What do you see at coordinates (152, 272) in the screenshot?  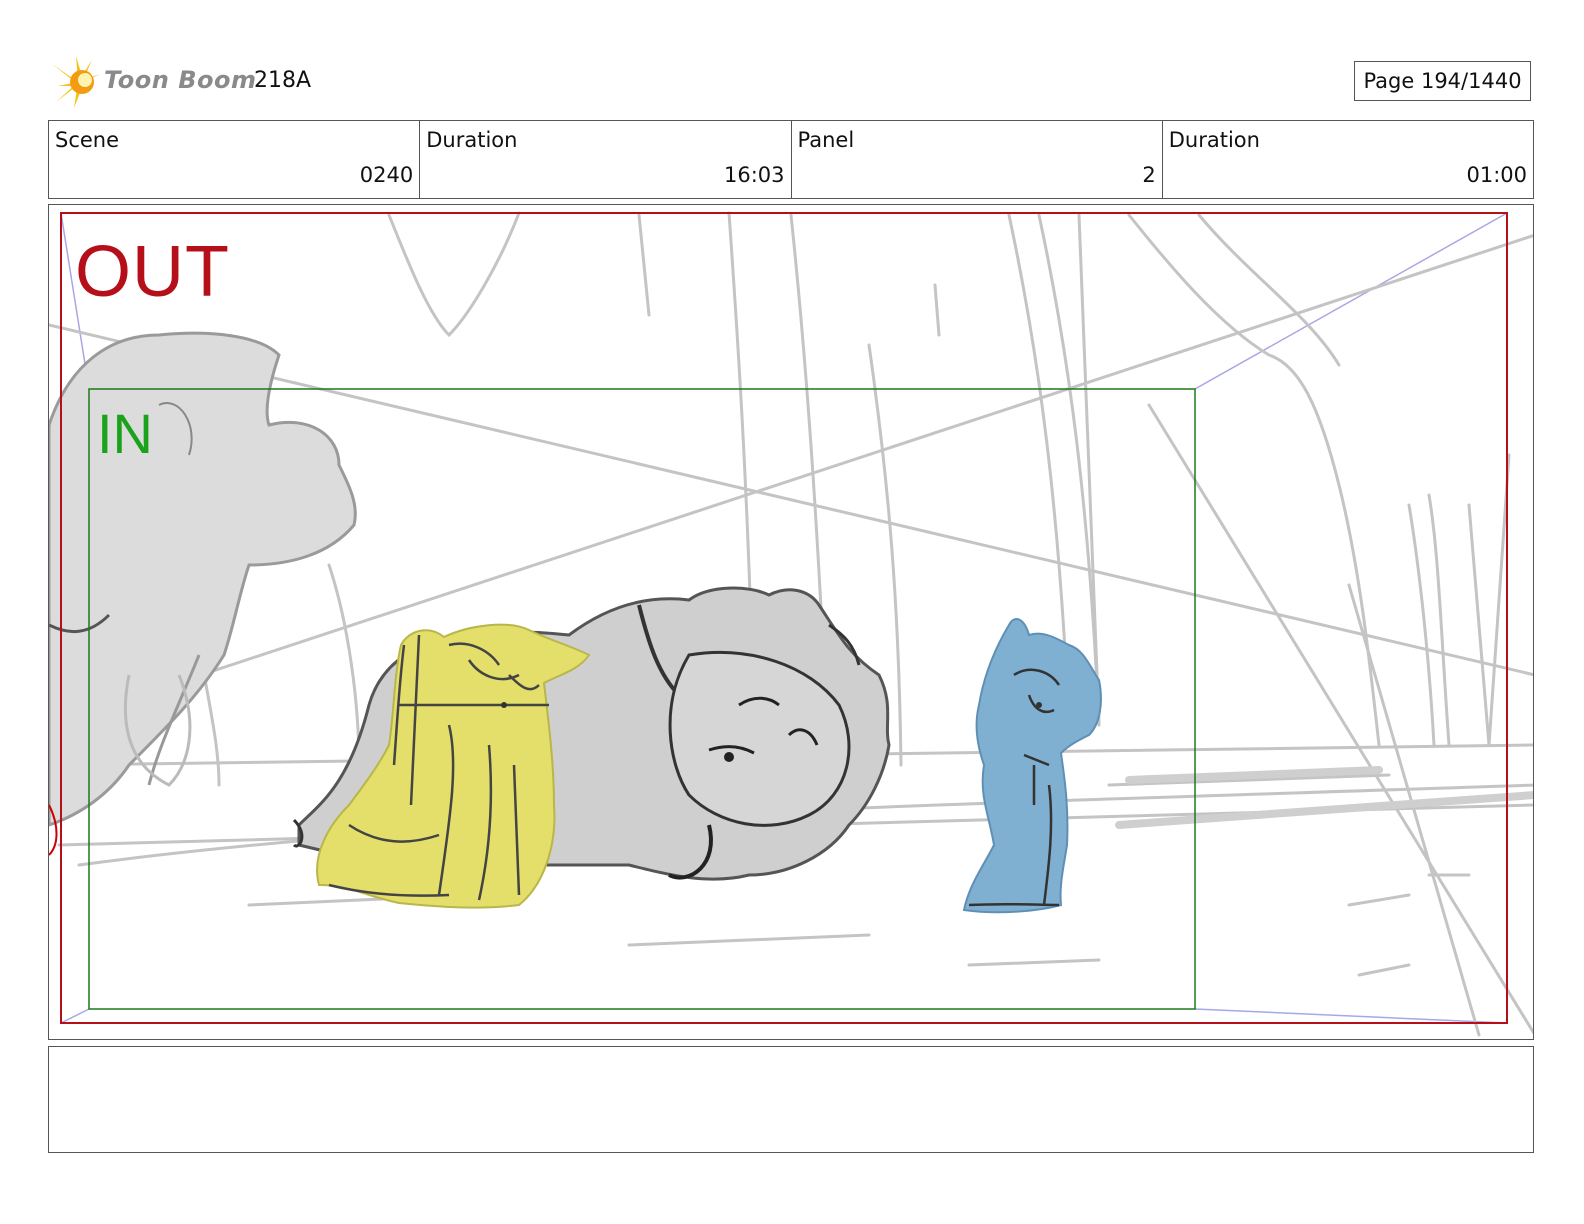 I see `out-frame-label: OUT` at bounding box center [152, 272].